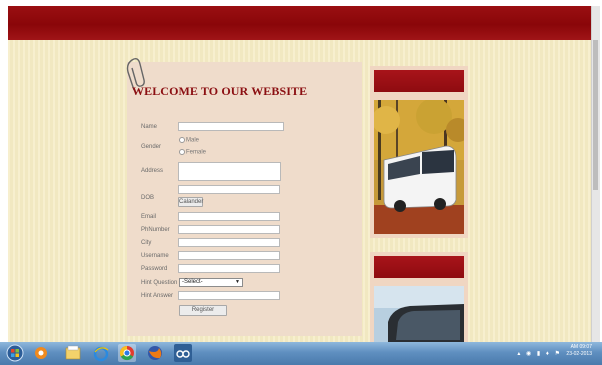 The width and height of the screenshot is (602, 365). I want to click on address-label: Address, so click(152, 171).